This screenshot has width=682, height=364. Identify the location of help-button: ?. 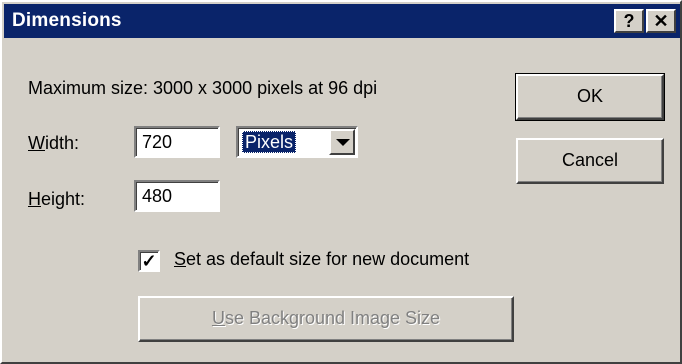
(629, 21).